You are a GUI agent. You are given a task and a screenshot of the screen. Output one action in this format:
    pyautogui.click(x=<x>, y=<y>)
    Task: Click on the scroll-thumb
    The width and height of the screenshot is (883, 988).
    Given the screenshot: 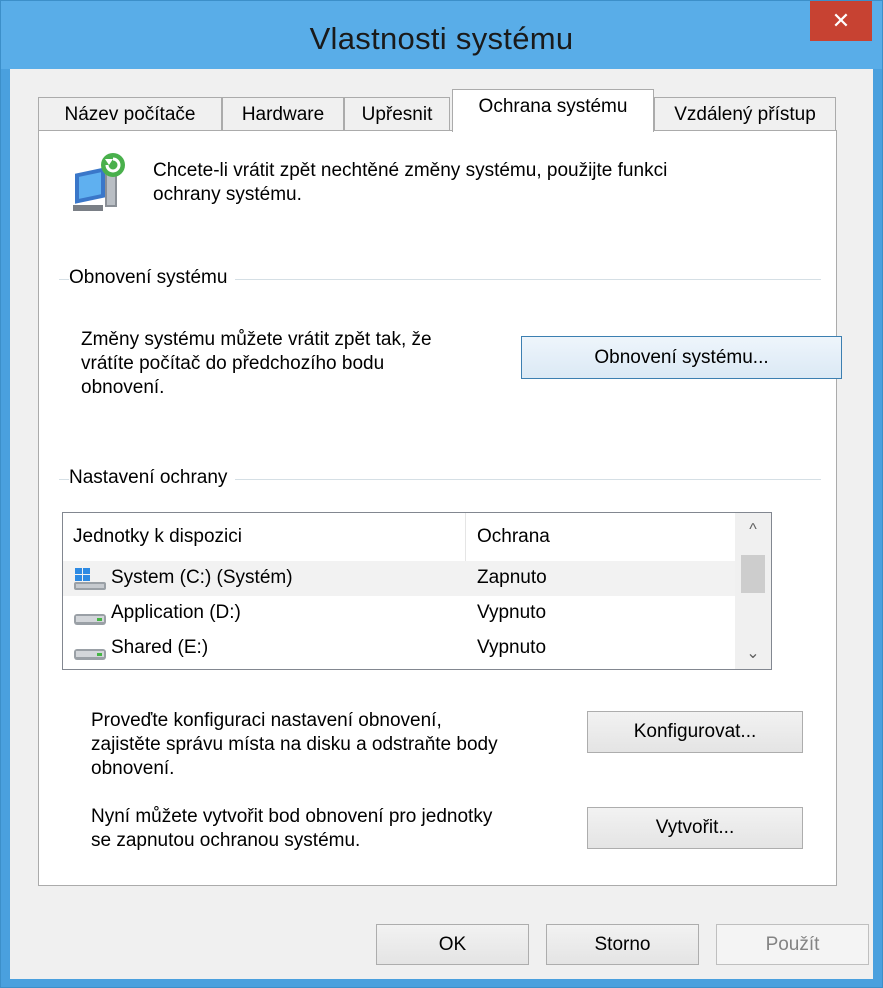 What is the action you would take?
    pyautogui.click(x=753, y=574)
    